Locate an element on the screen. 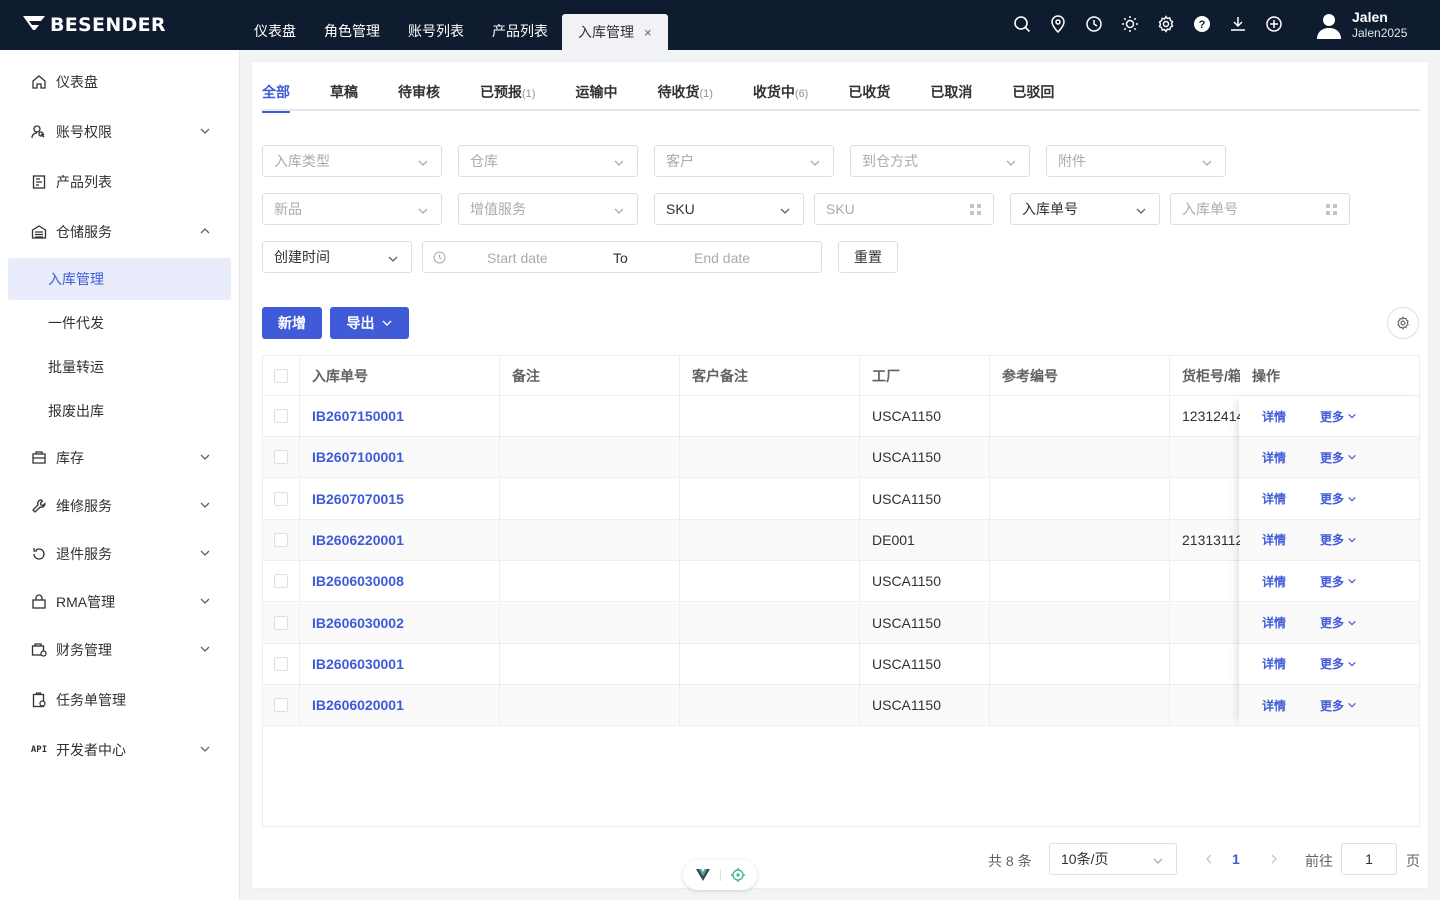 The image size is (1440, 900). order-number-input: 入库单号 is located at coordinates (1260, 209).